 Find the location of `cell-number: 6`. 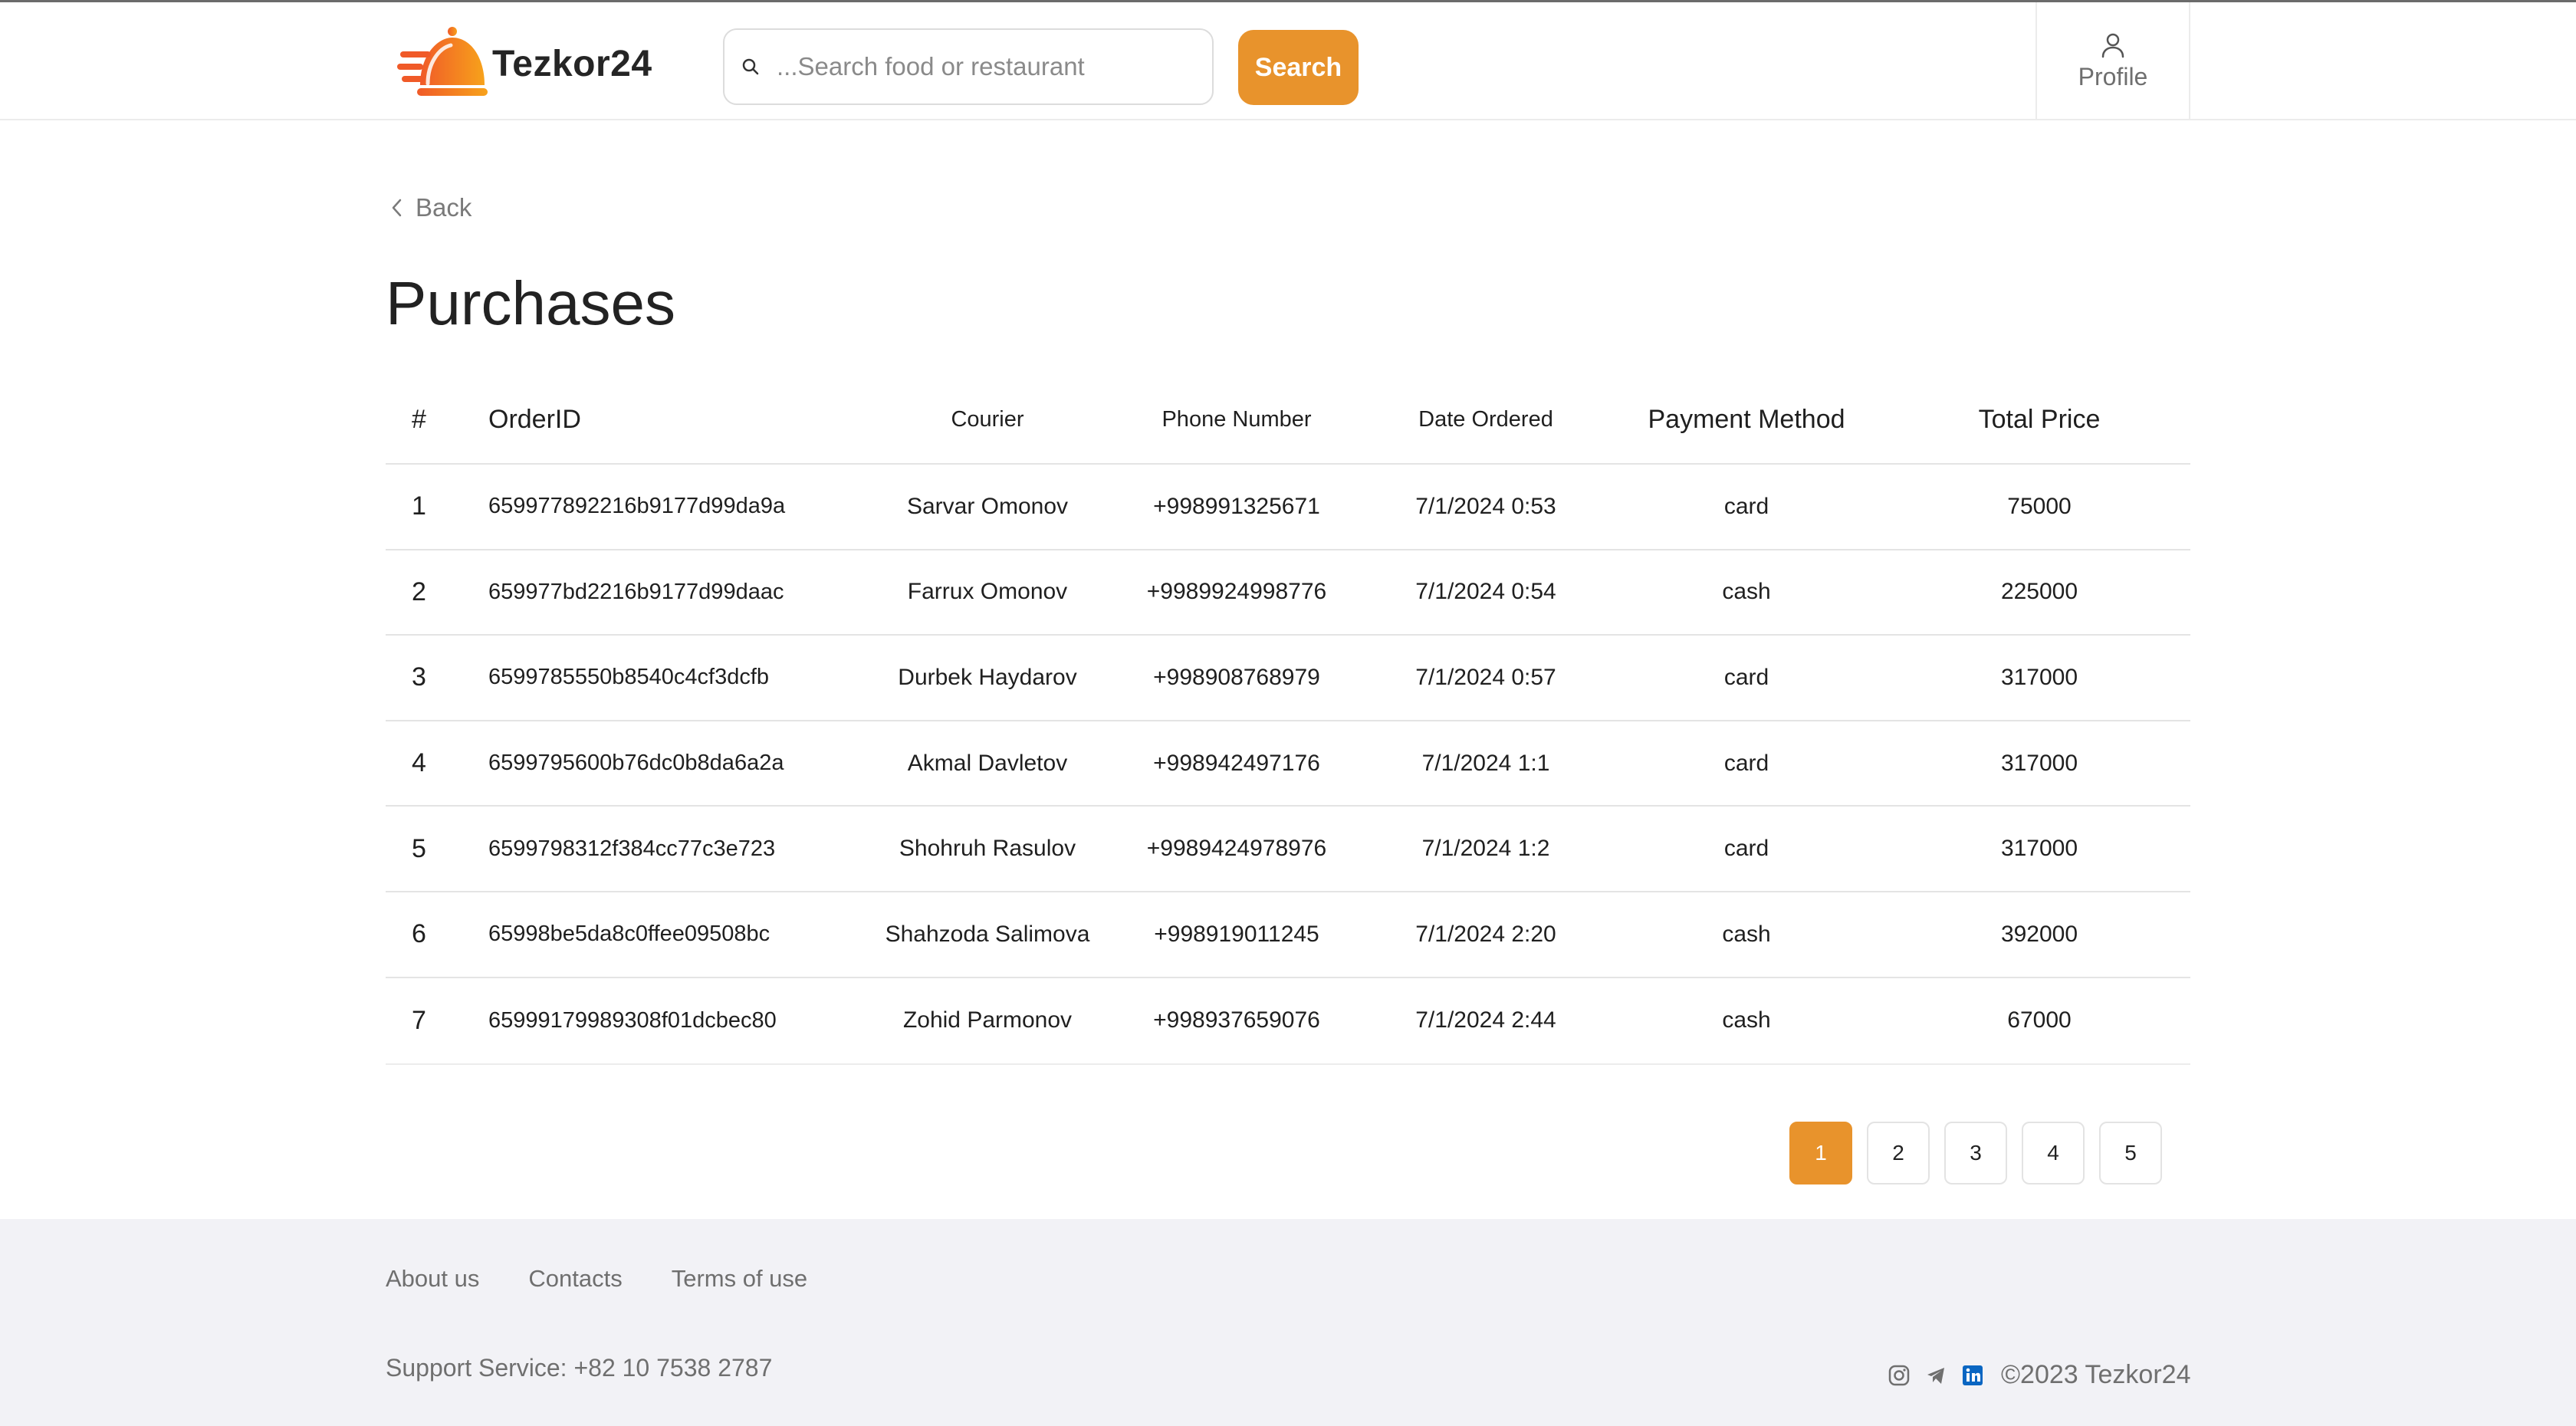

cell-number: 6 is located at coordinates (419, 934).